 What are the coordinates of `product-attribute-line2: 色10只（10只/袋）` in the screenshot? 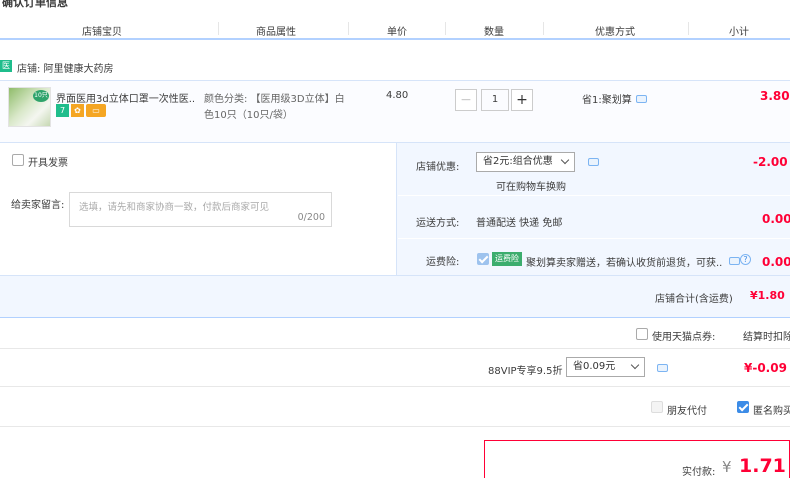 It's located at (248, 115).